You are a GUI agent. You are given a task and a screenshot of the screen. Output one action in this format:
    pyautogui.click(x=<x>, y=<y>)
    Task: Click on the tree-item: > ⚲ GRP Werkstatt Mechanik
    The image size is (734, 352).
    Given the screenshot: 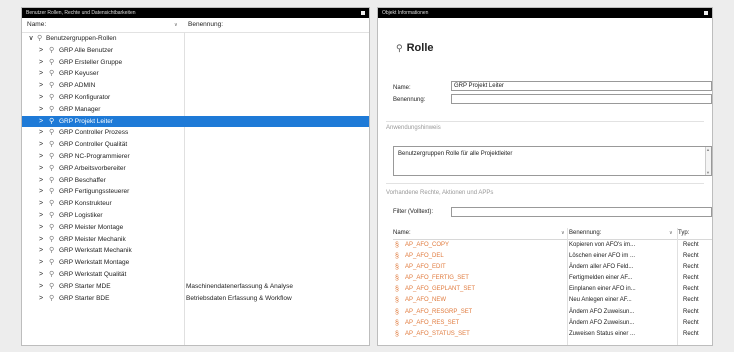 What is the action you would take?
    pyautogui.click(x=195, y=251)
    